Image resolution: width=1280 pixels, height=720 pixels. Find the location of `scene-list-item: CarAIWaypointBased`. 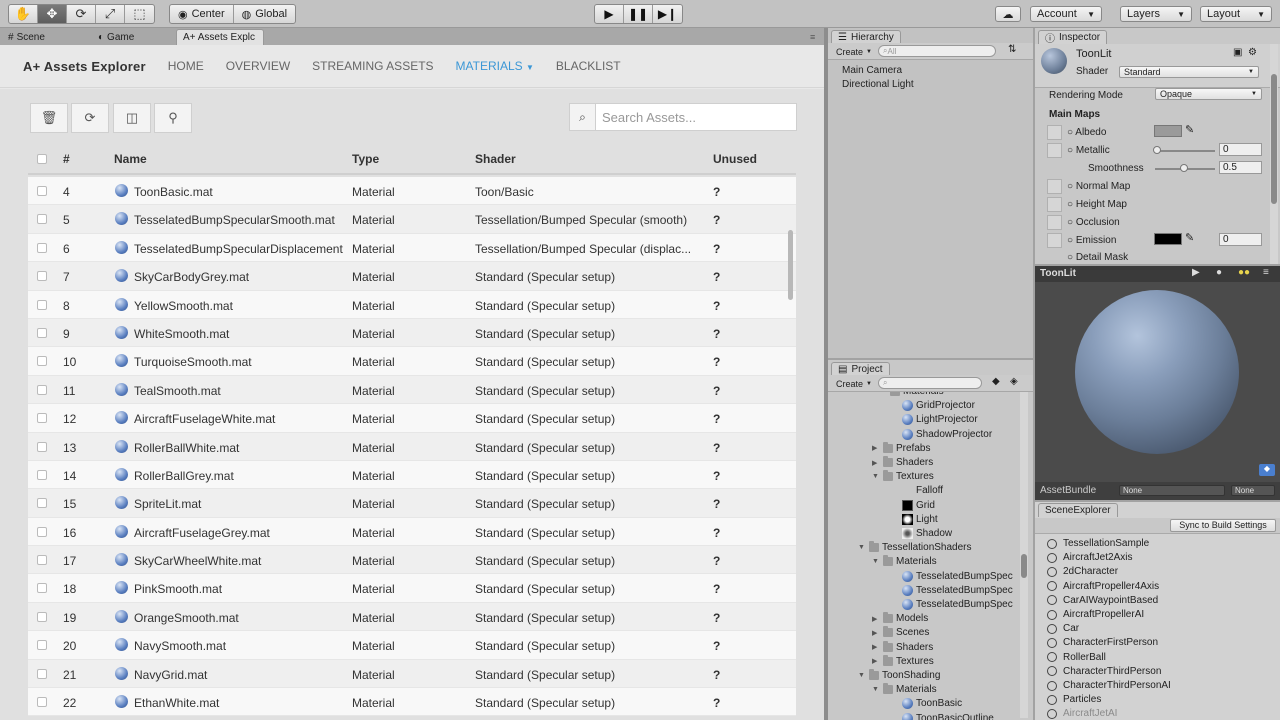

scene-list-item: CarAIWaypointBased is located at coordinates (1102, 600).